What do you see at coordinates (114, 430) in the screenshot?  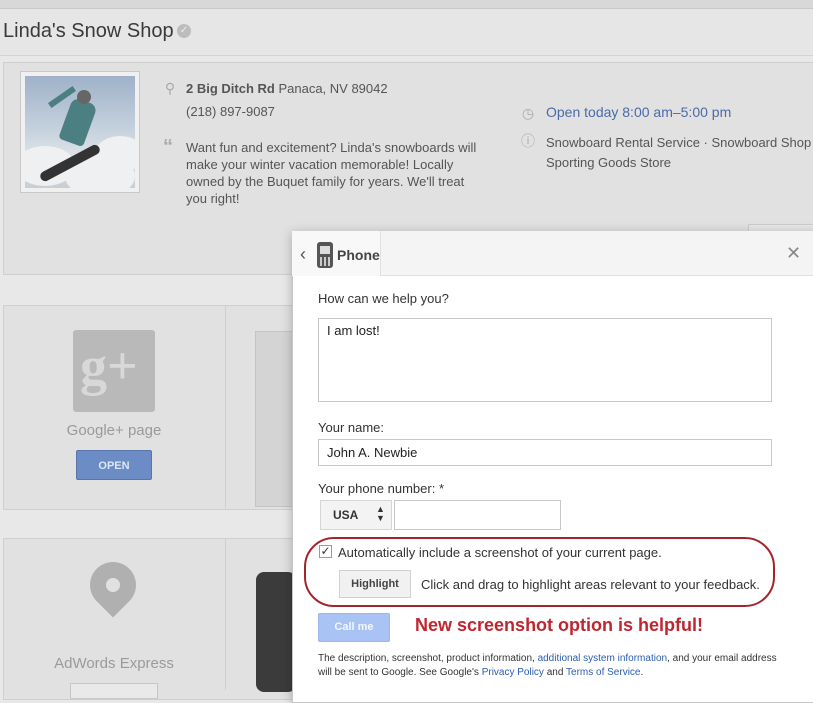 I see `google-plus-label: Google+ page` at bounding box center [114, 430].